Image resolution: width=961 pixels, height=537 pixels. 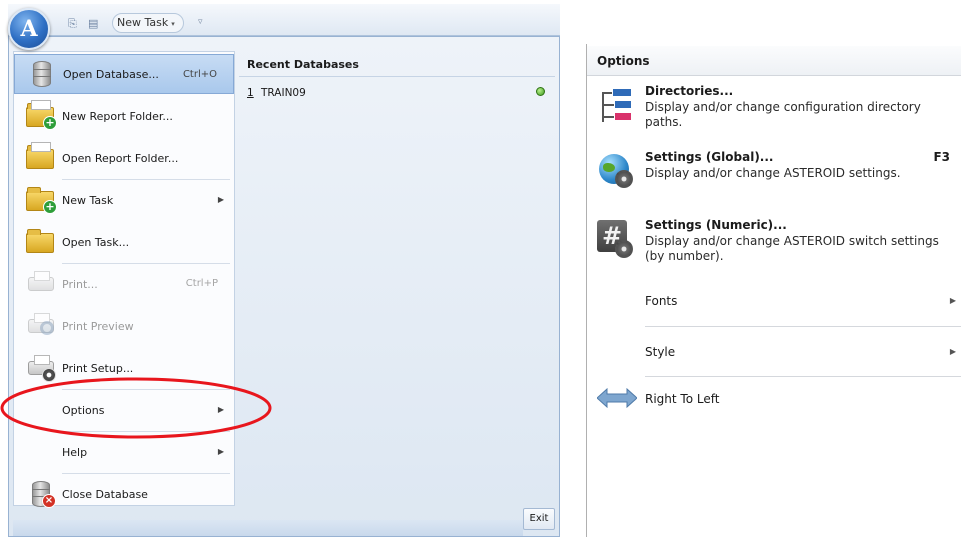 I want to click on menu-item-help: Help ▶, so click(x=124, y=452).